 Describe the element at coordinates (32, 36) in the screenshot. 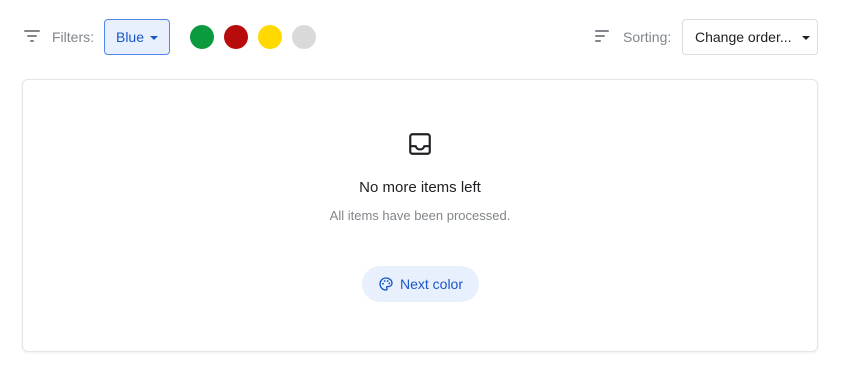

I see `filter-icon` at that location.